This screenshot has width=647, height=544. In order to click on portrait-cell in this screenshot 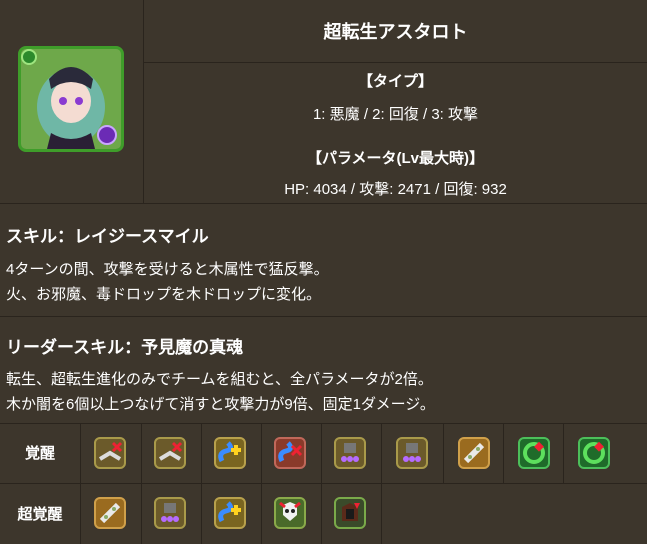, I will do `click(71, 101)`.